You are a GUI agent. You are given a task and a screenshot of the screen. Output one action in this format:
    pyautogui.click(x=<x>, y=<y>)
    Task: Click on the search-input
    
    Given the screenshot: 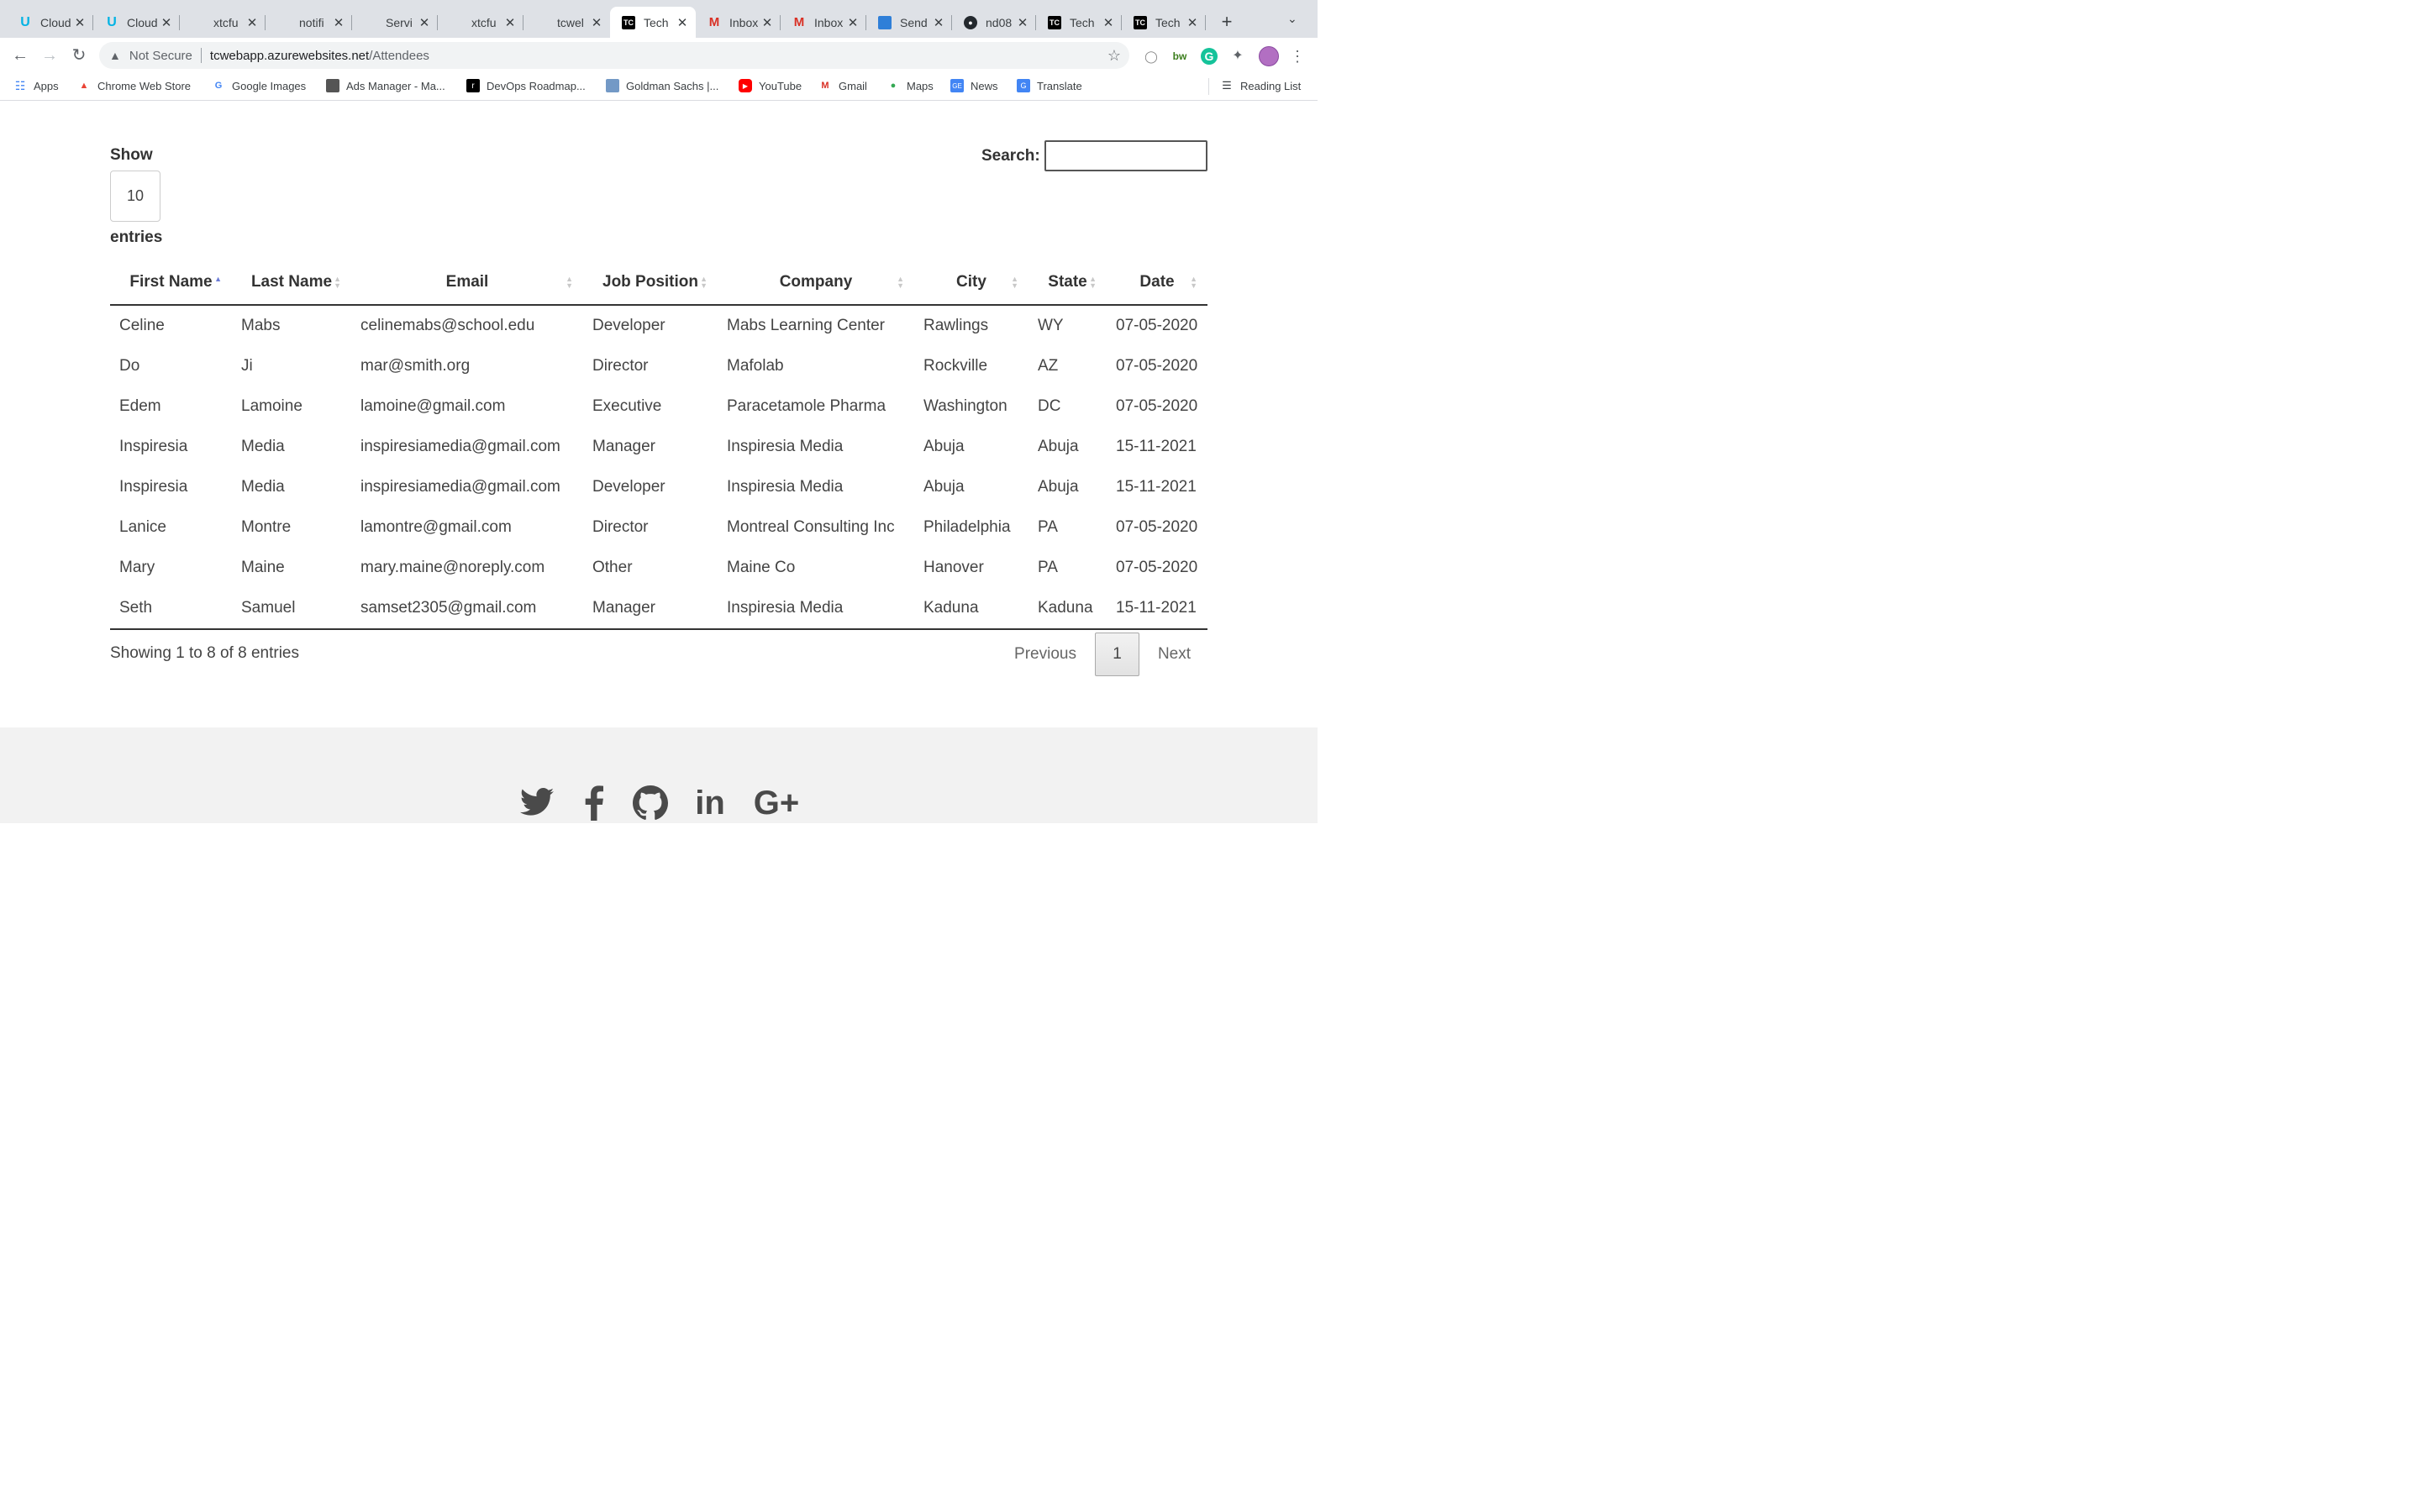 What is the action you would take?
    pyautogui.click(x=1125, y=155)
    